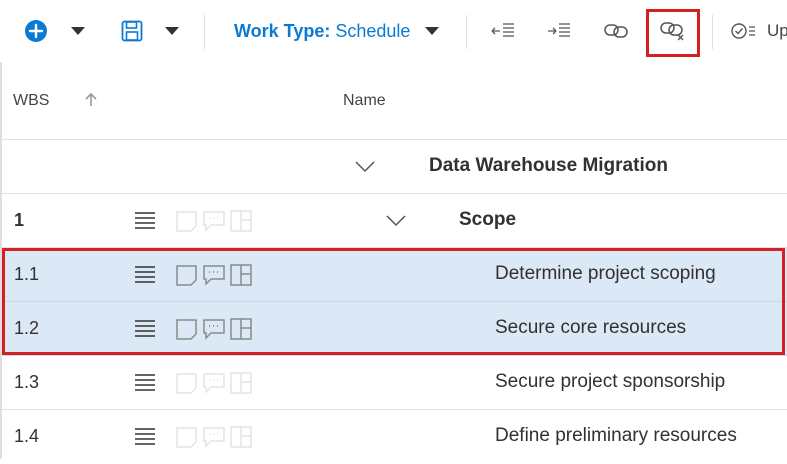 Image resolution: width=787 pixels, height=464 pixels. Describe the element at coordinates (91, 100) in the screenshot. I see `arrow-up-icon` at that location.